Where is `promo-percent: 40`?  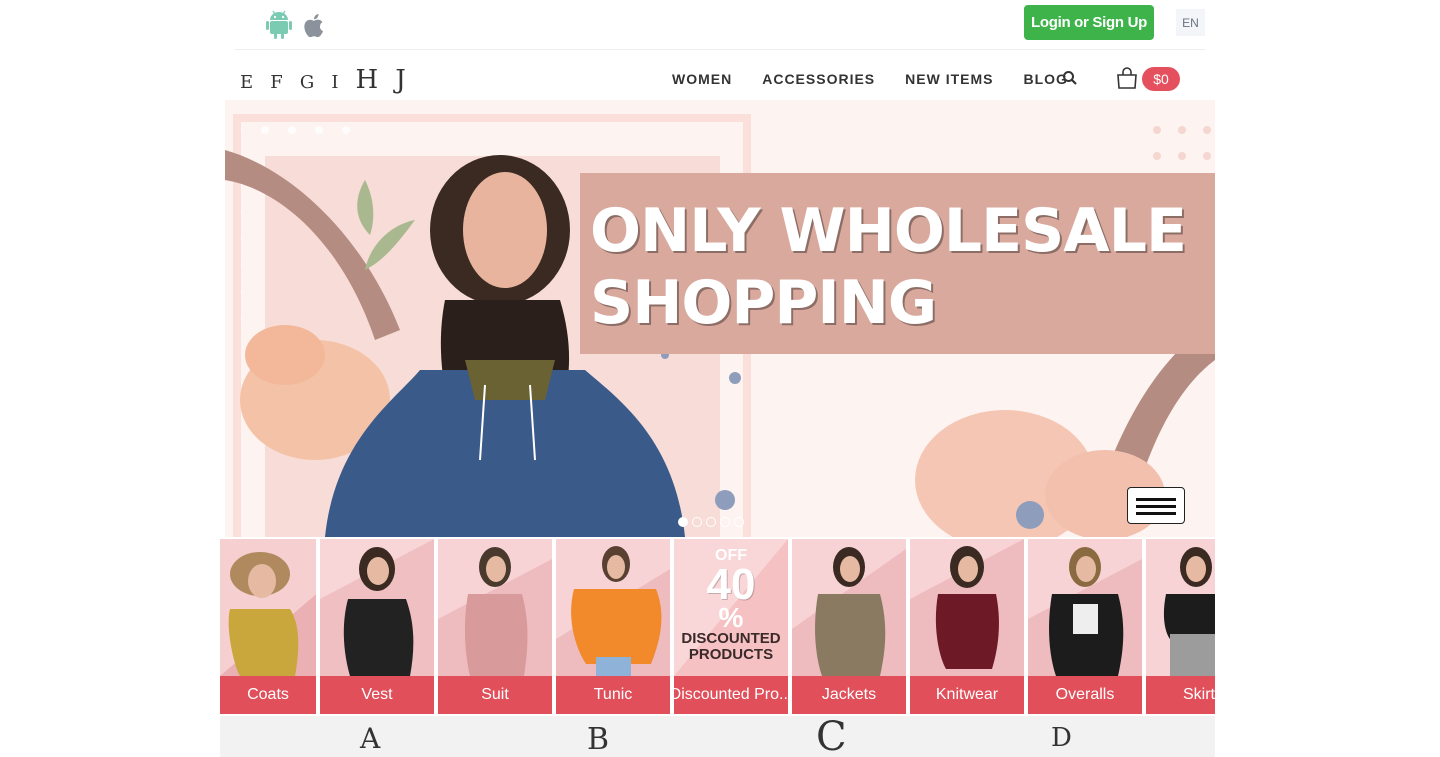
promo-percent: 40 is located at coordinates (731, 584).